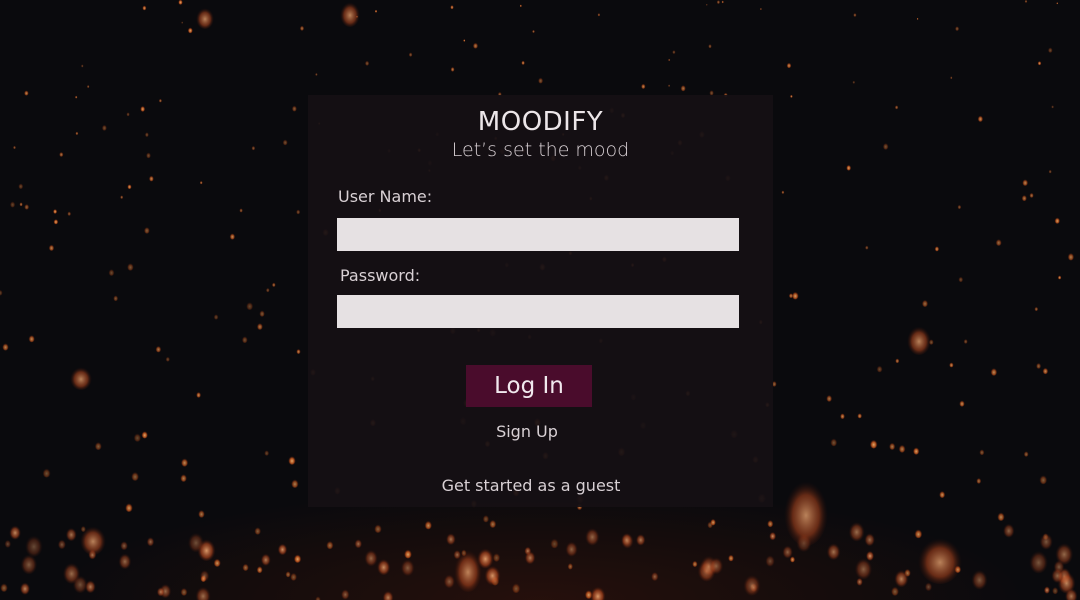 This screenshot has width=1080, height=600. Describe the element at coordinates (538, 311) in the screenshot. I see `password-input` at that location.